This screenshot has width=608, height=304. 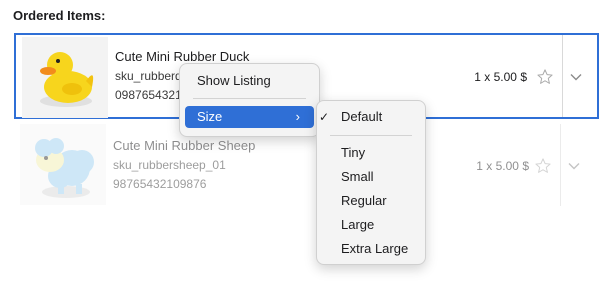 I want to click on size-option-extra-large: Extra Large, so click(x=371, y=249).